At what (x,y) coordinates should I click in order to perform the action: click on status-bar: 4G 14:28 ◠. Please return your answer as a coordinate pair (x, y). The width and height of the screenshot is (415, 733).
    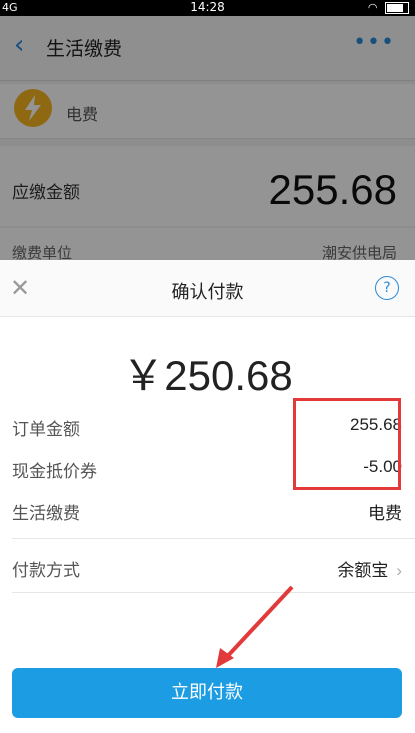
    Looking at the image, I should click on (207, 8).